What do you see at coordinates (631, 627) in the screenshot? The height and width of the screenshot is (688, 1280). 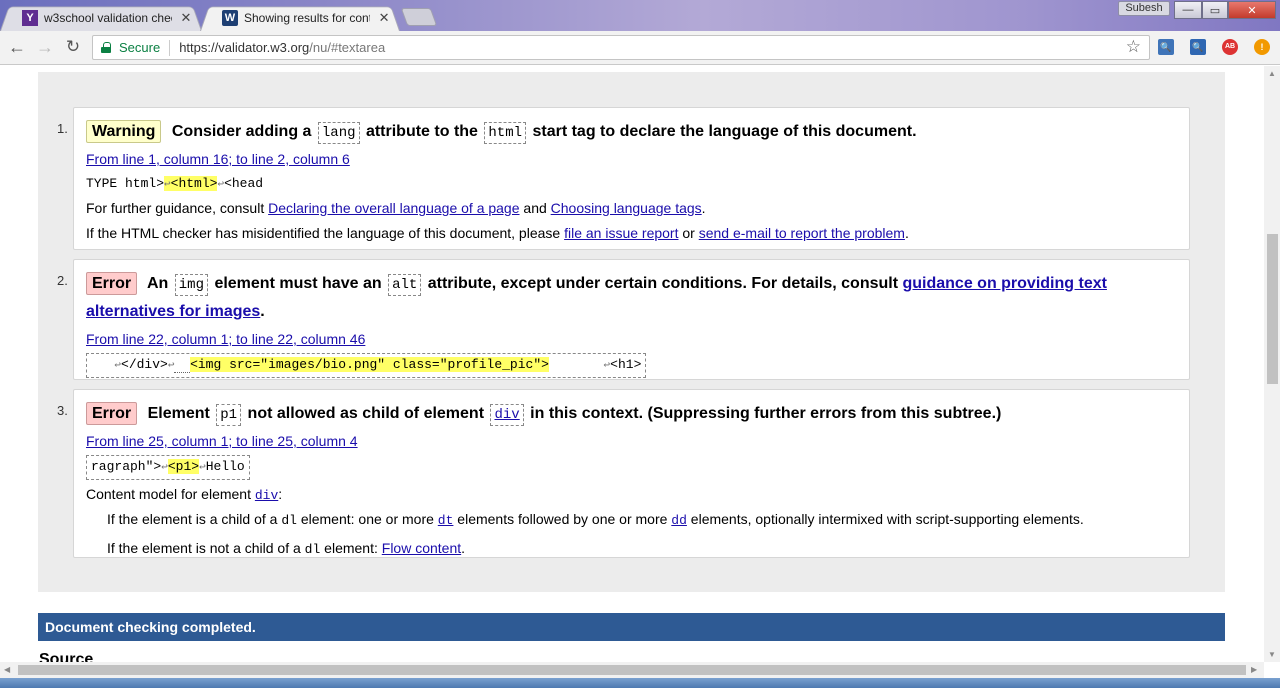 I see `checking-completed-banner: Document checking completed.` at bounding box center [631, 627].